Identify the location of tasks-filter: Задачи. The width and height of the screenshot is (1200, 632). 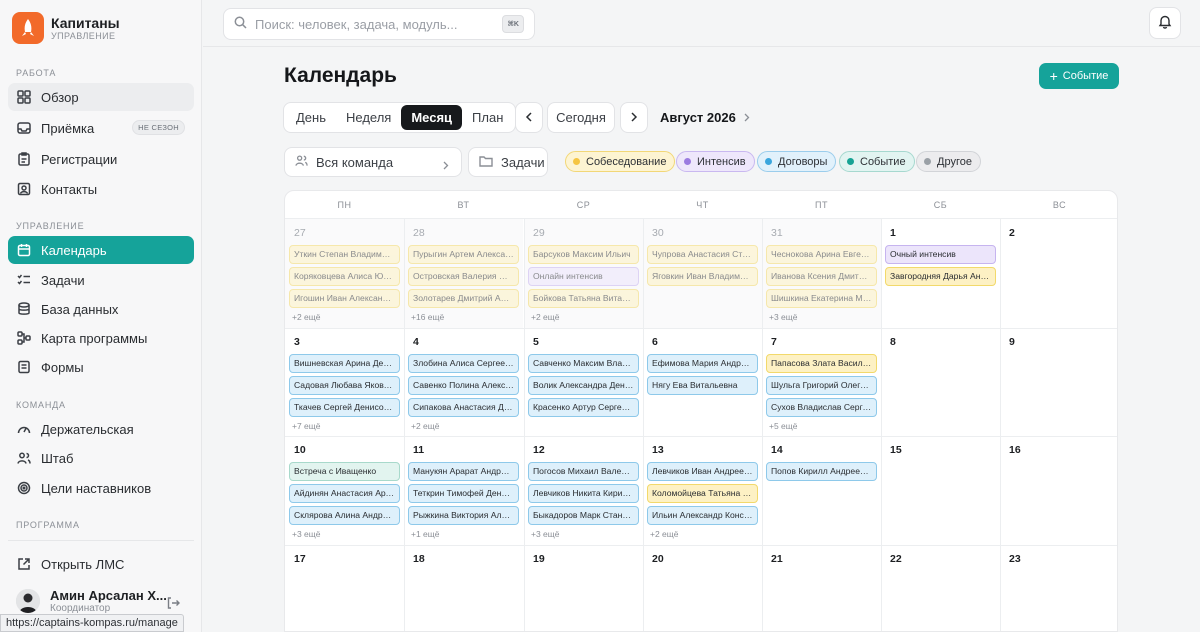
(508, 162).